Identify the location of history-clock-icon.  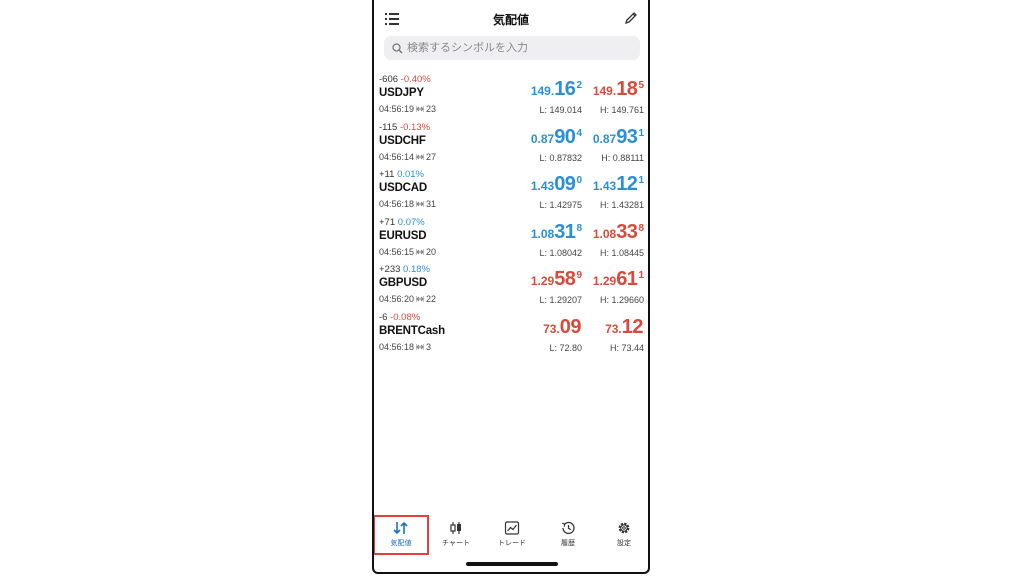
(568, 528).